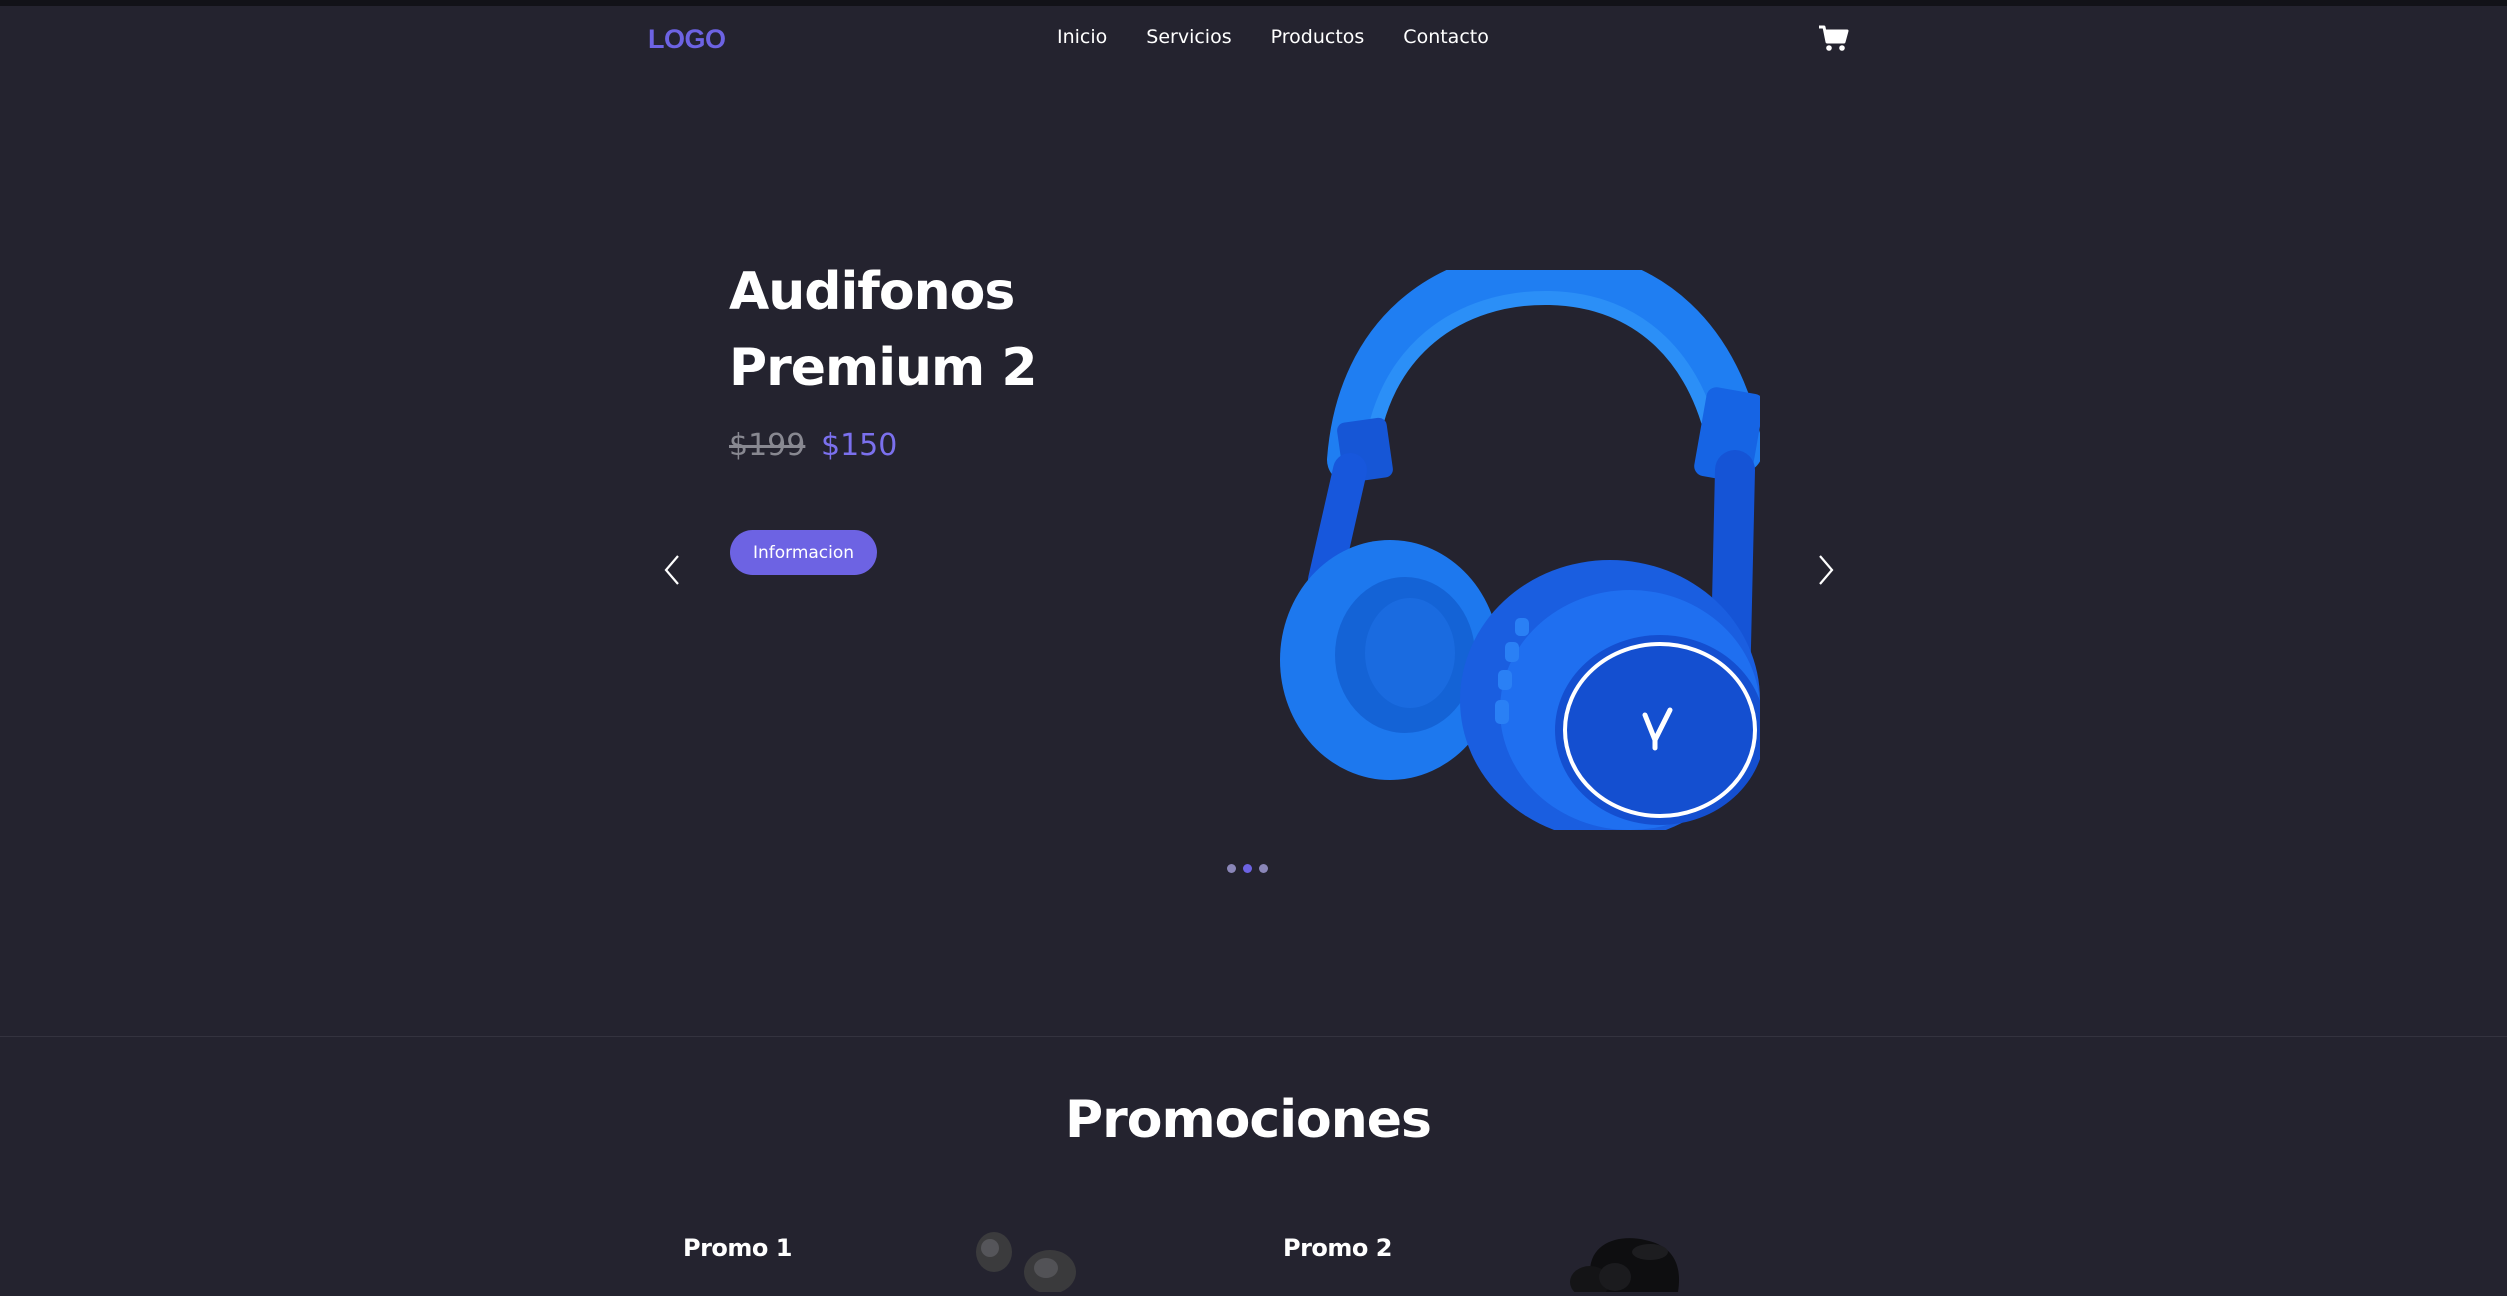  Describe the element at coordinates (883, 330) in the screenshot. I see `hero-title: Audifonos Premium 2` at that location.